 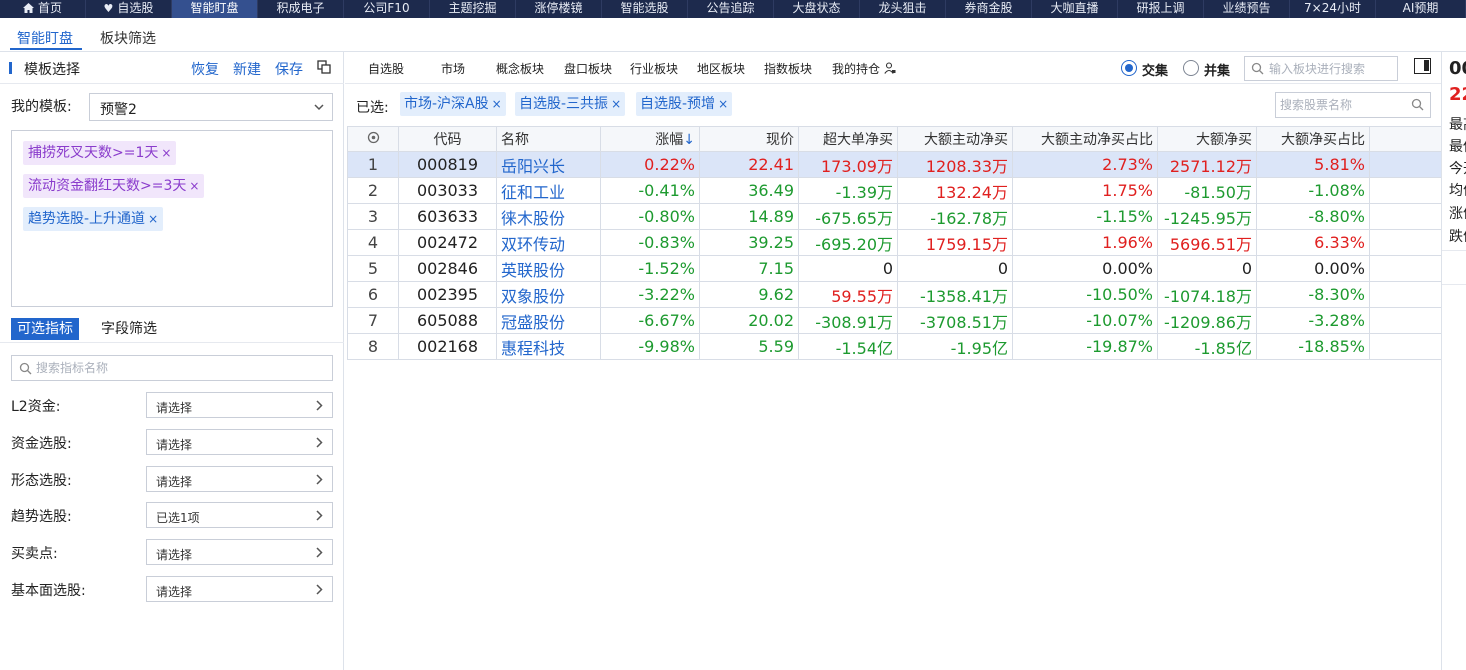 What do you see at coordinates (903, 9) in the screenshot?
I see `nav-item: 龙头狙击` at bounding box center [903, 9].